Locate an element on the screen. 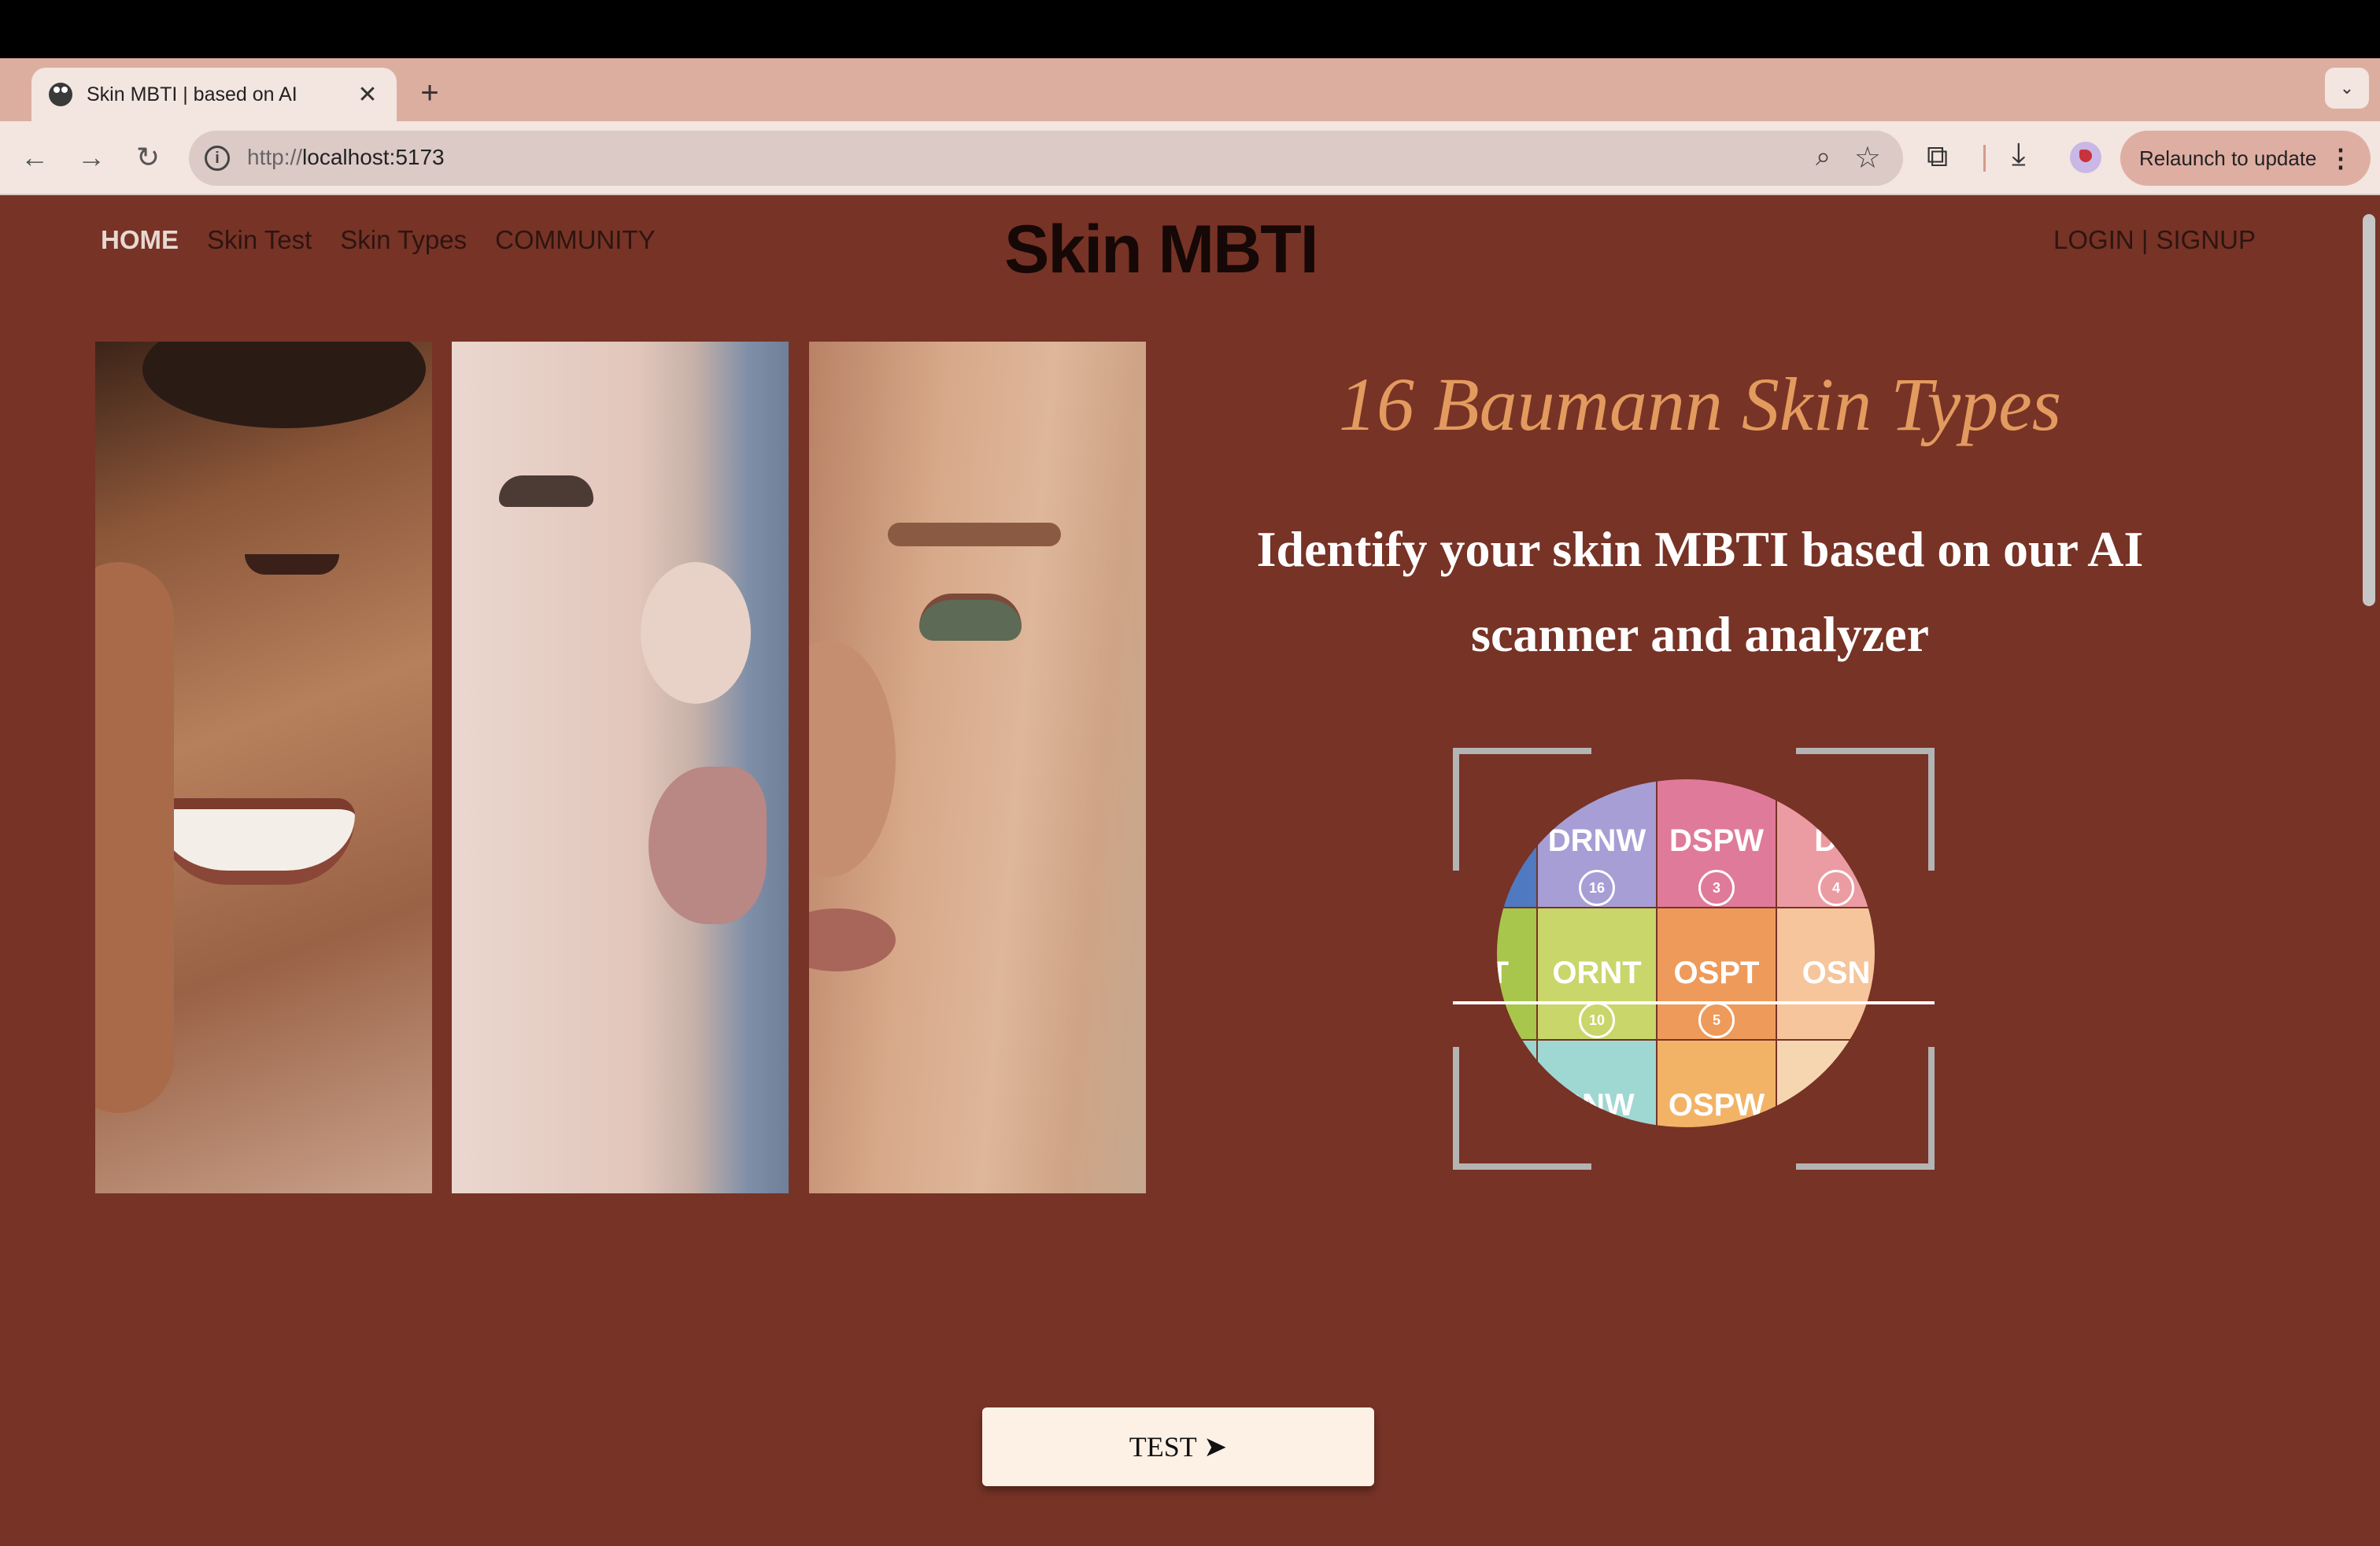  skin-type-cell: OSPT 5 is located at coordinates (1717, 974).